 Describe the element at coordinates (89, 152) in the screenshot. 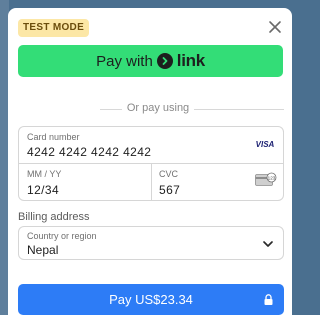

I see `card-number-value: 4242 4242 4242 4242` at that location.